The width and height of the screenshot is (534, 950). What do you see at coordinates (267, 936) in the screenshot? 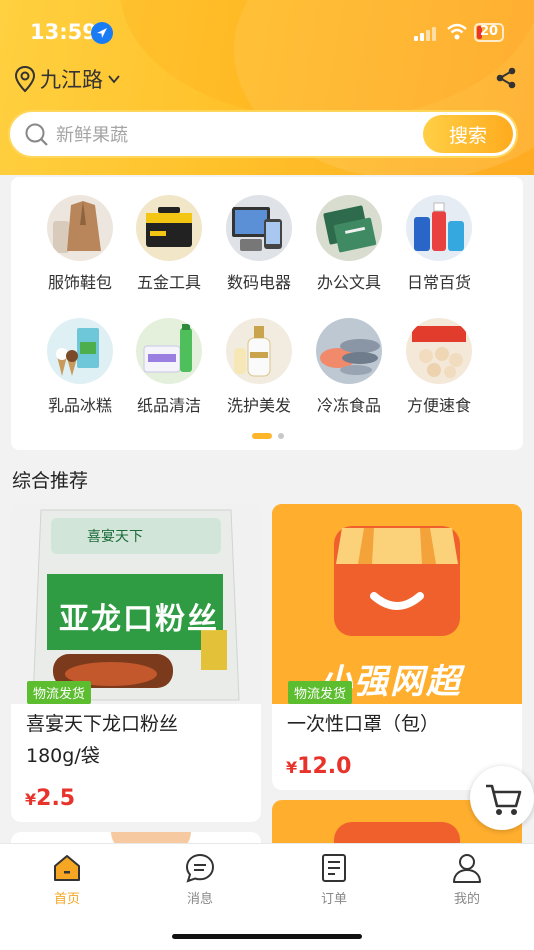
I see `home-indicator` at bounding box center [267, 936].